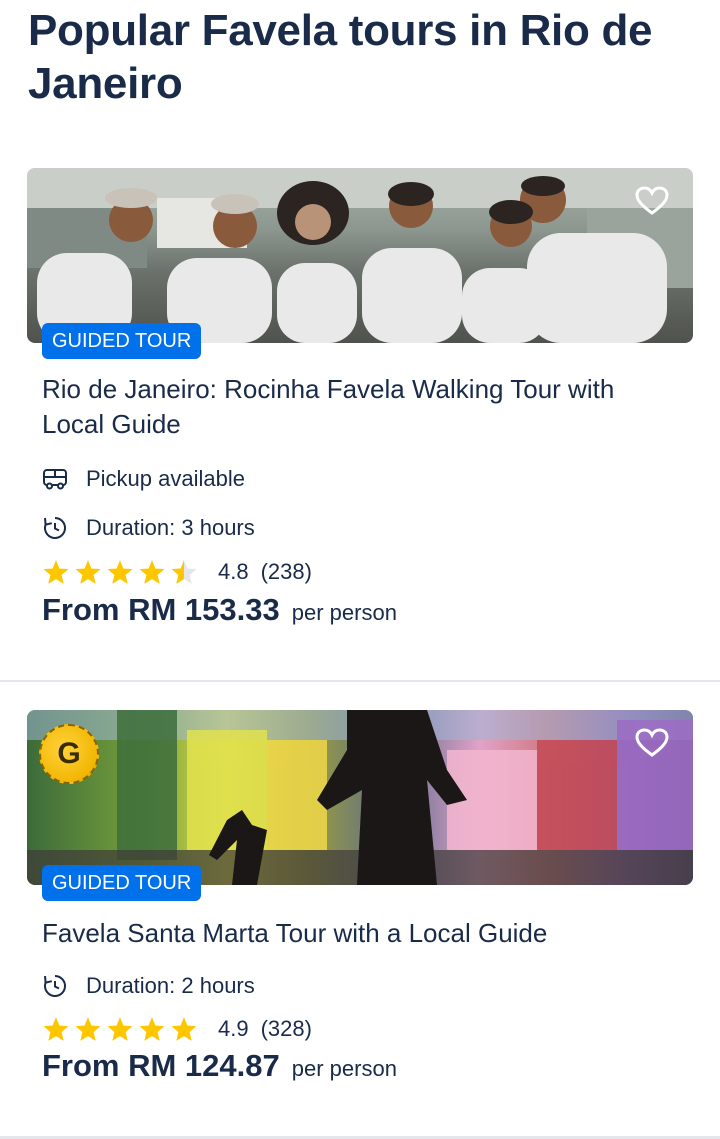 This screenshot has height=1139, width=720. I want to click on half-star-icon, so click(184, 572).